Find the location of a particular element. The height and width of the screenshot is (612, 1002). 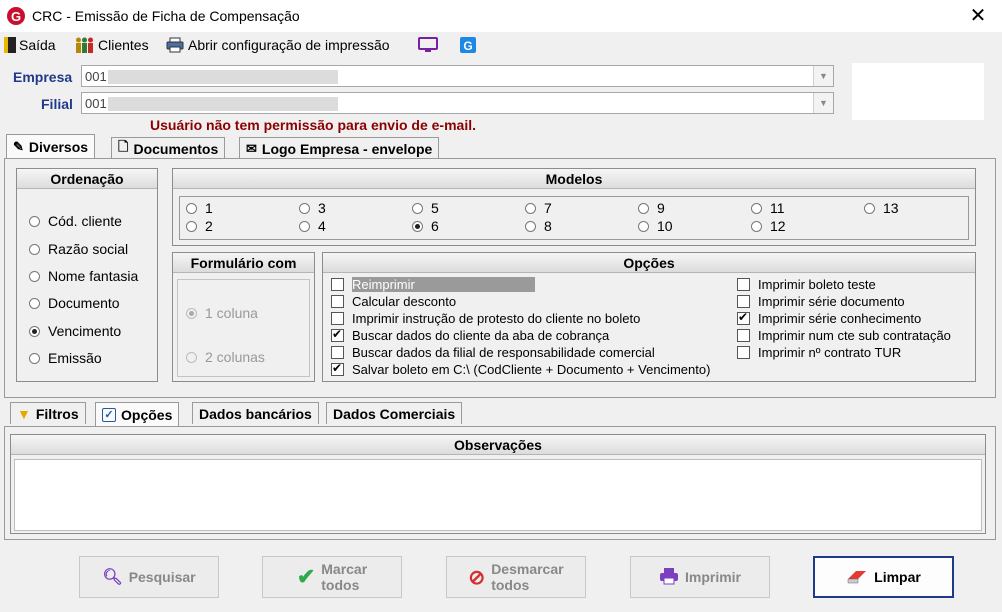

modelo-9-radio: 9 is located at coordinates (651, 208).